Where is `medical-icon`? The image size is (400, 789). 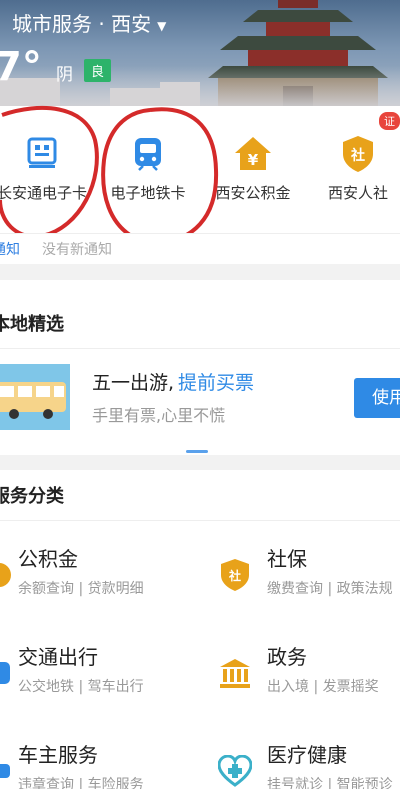 medical-icon is located at coordinates (235, 771).